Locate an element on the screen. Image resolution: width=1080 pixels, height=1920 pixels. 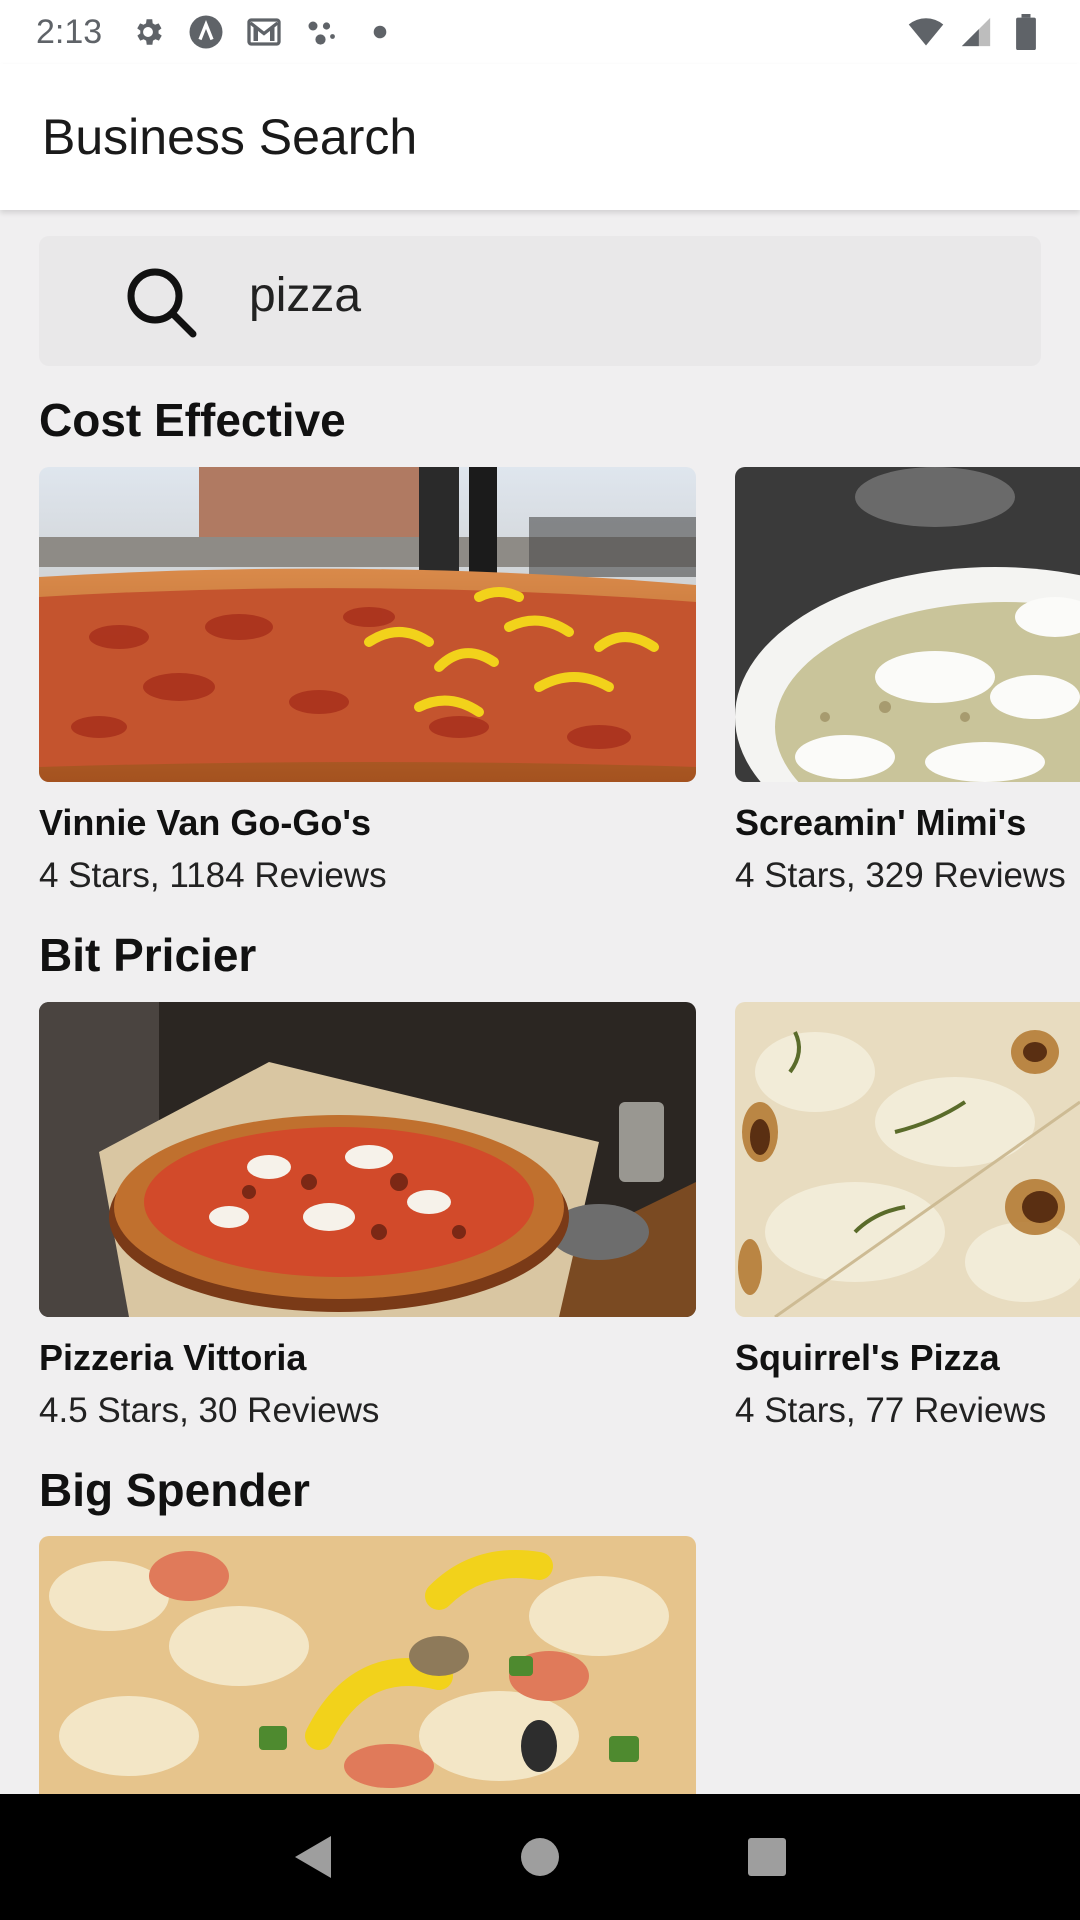
business-name: Pizzeria Vittoria is located at coordinates (173, 1357).